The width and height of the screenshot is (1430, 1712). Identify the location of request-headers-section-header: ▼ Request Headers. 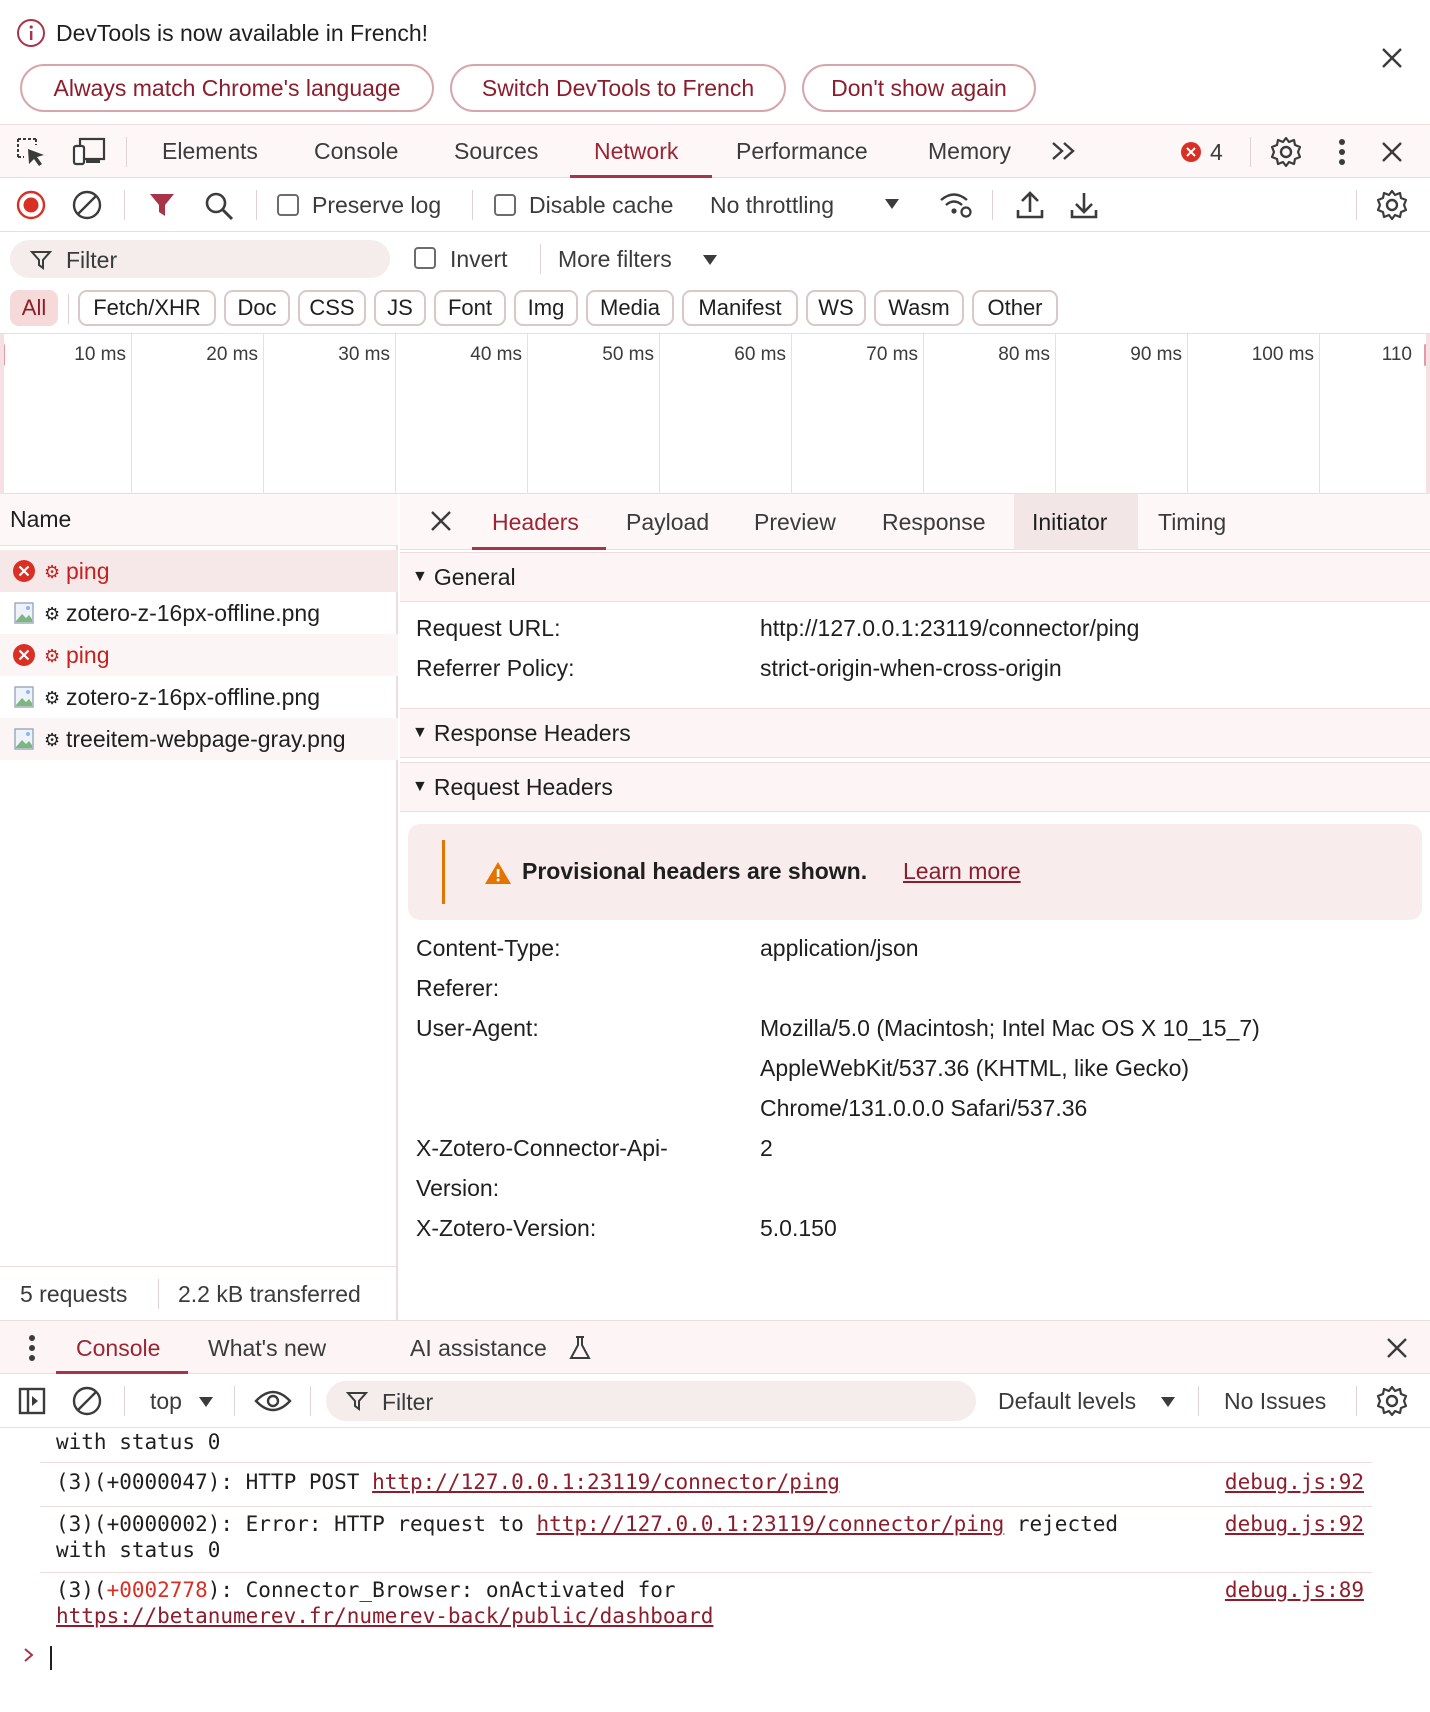
(915, 787).